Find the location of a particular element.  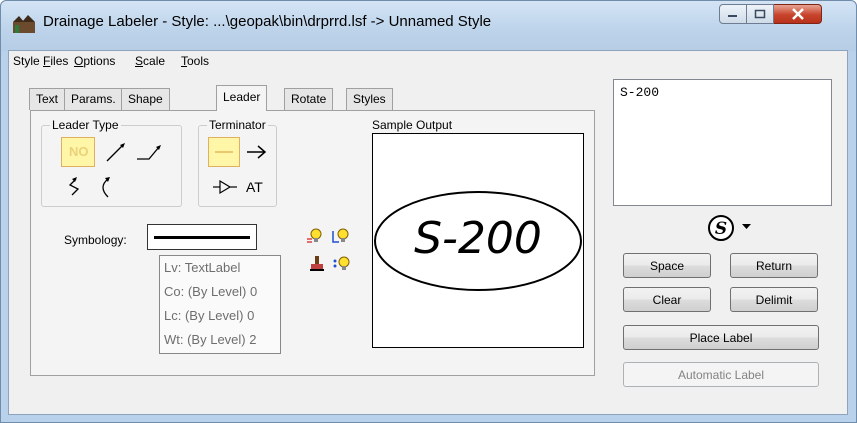

close-icon is located at coordinates (797, 14).